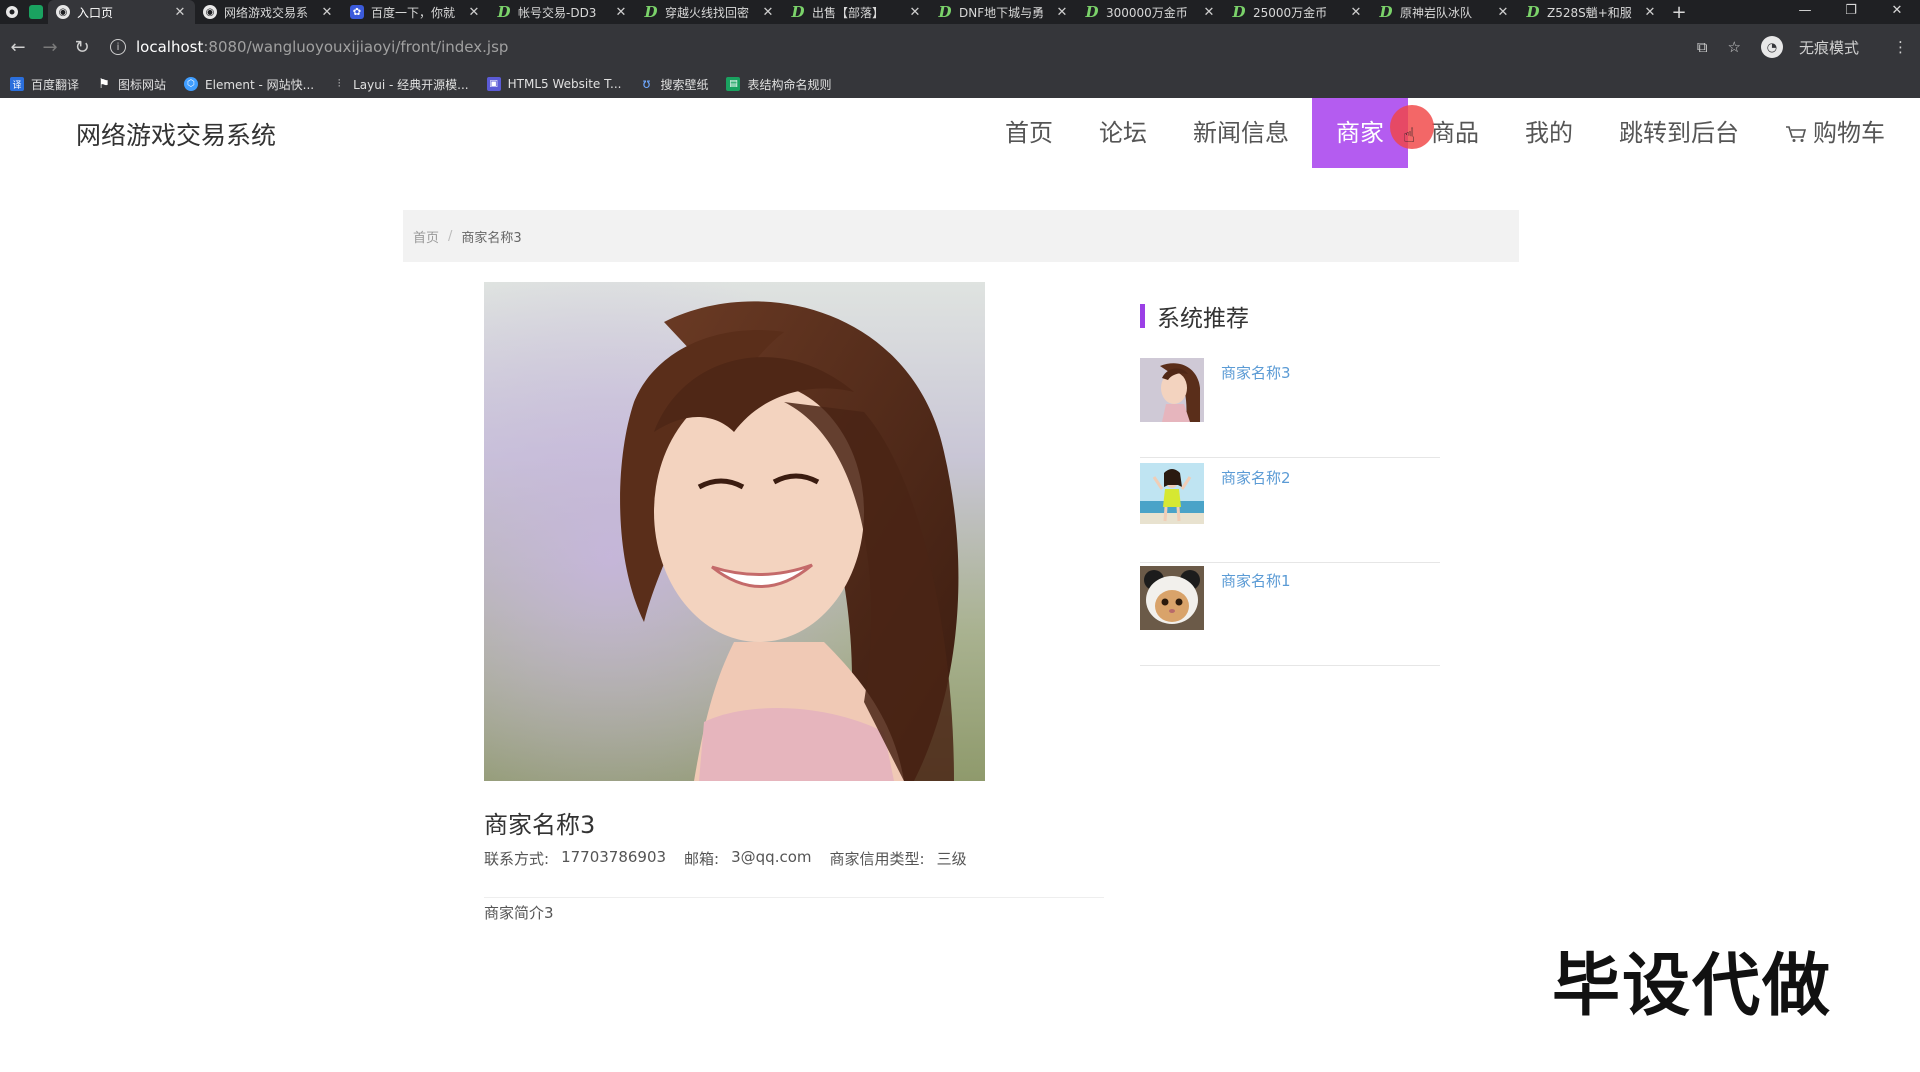 The width and height of the screenshot is (1920, 1072). Describe the element at coordinates (12, 12) in the screenshot. I see `browser-menu-icon` at that location.